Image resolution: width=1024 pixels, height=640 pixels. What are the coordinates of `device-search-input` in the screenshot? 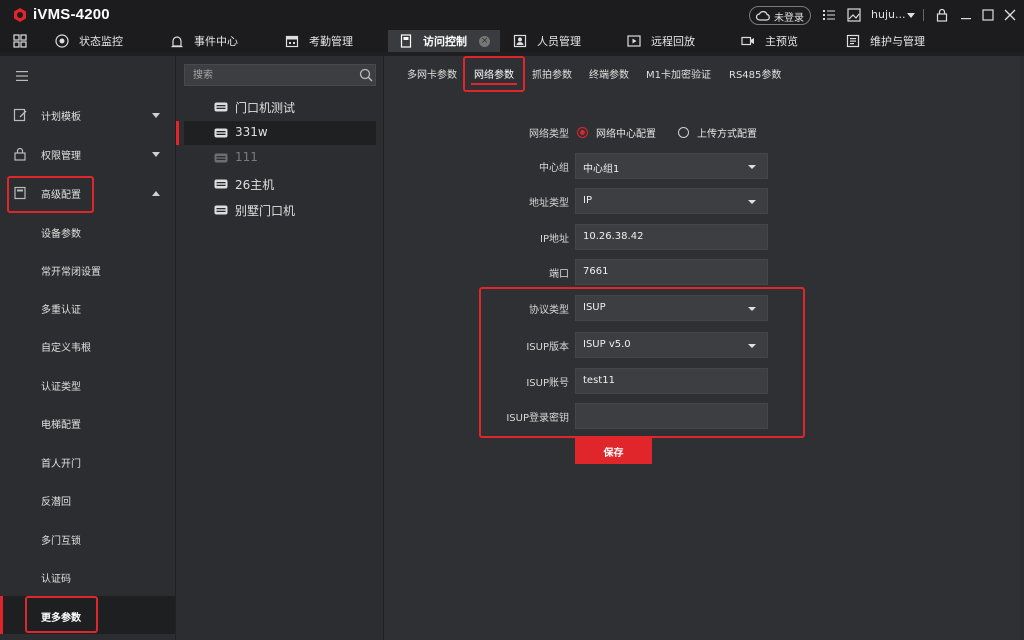 It's located at (269, 75).